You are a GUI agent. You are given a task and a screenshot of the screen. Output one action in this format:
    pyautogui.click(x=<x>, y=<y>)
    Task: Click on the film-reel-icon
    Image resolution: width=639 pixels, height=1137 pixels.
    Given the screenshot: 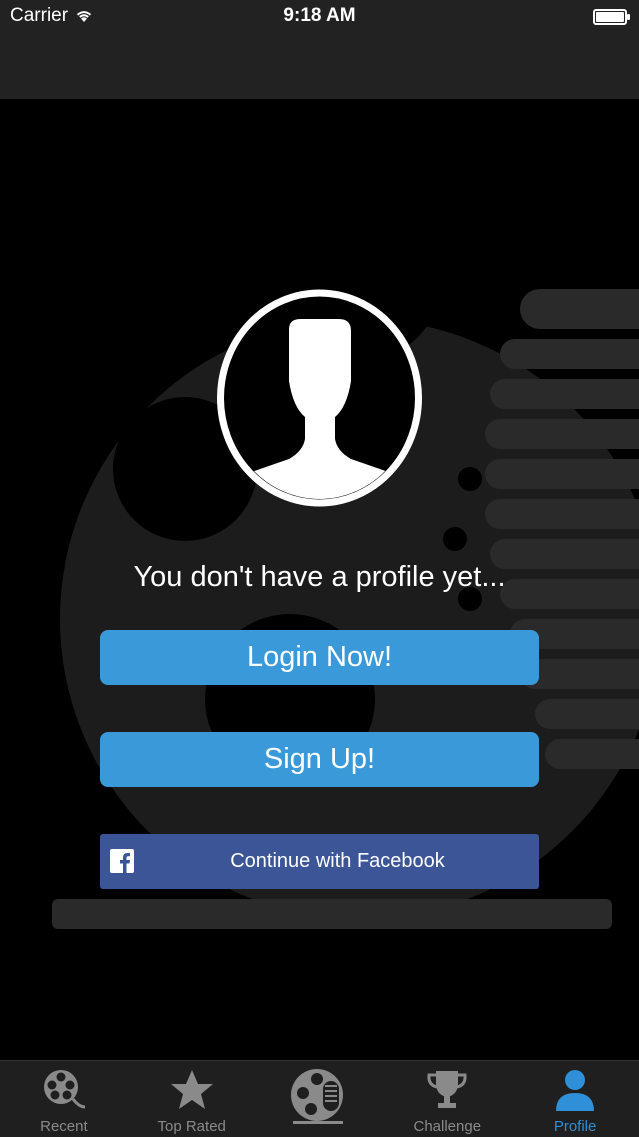 What is the action you would take?
    pyautogui.click(x=64, y=1089)
    